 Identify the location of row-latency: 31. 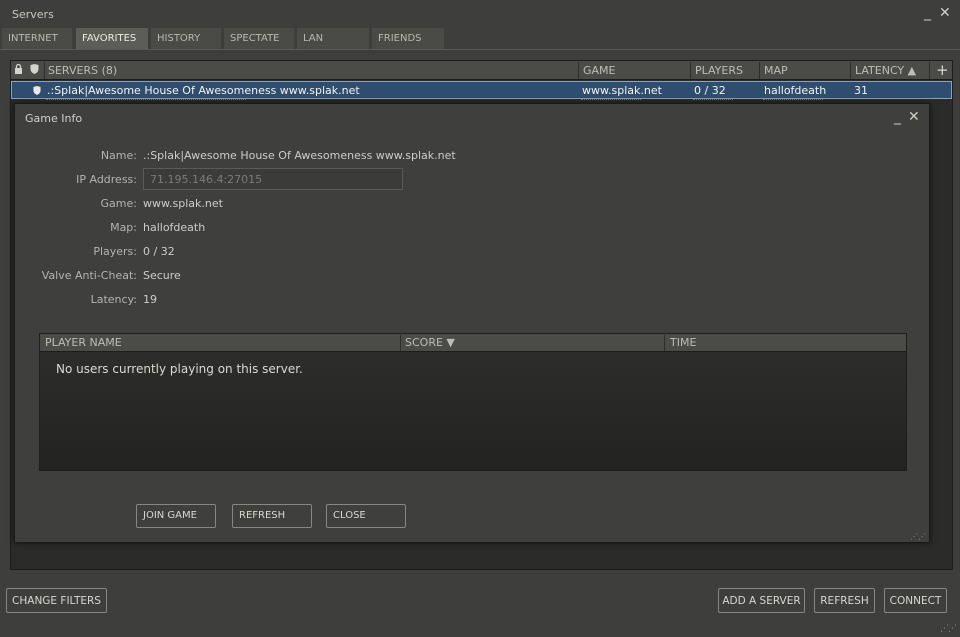
(861, 90).